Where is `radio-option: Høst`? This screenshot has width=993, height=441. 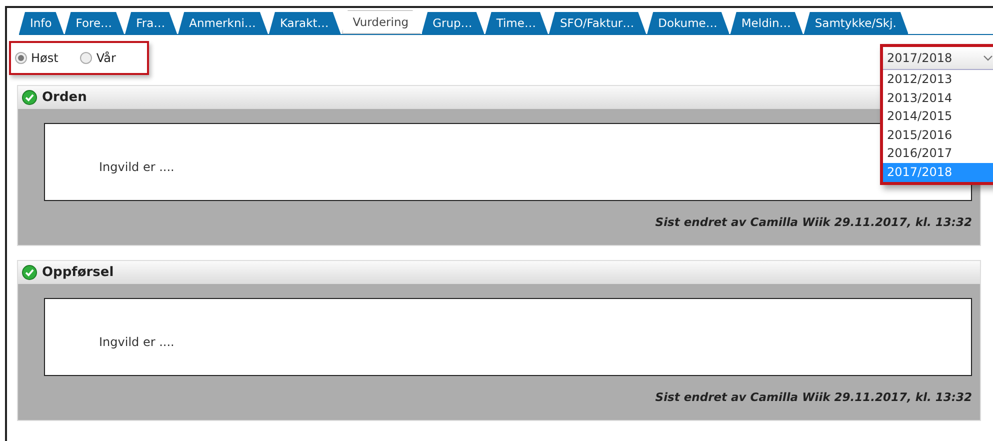
radio-option: Høst is located at coordinates (36, 58).